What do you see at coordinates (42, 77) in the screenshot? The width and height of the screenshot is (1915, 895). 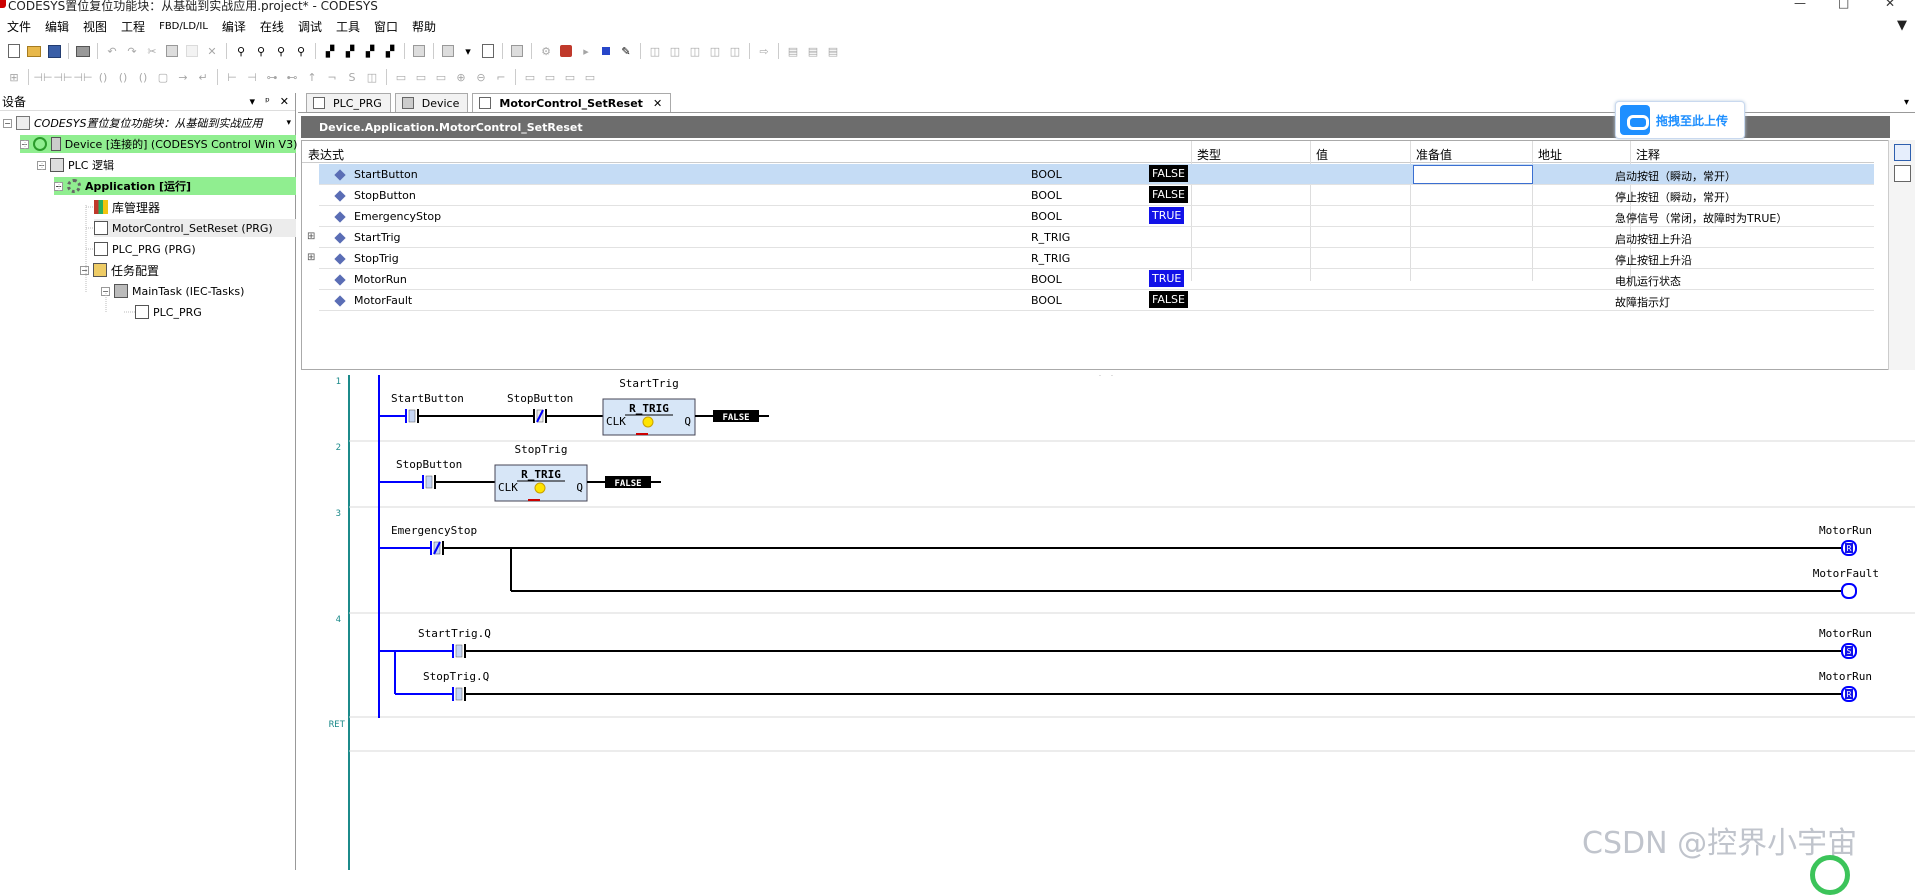 I see `ld-contact-icon: ⊣⊢` at bounding box center [42, 77].